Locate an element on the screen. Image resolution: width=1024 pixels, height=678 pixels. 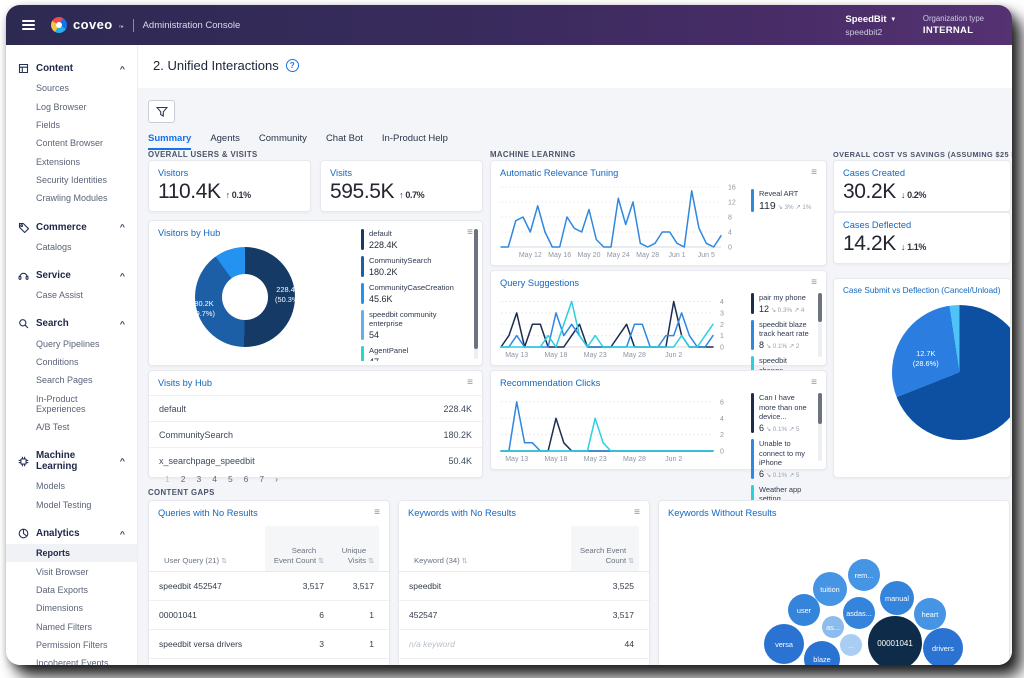
column-header-keyword-34: Keyword (34) ⇅ is located at coordinates (490, 548).